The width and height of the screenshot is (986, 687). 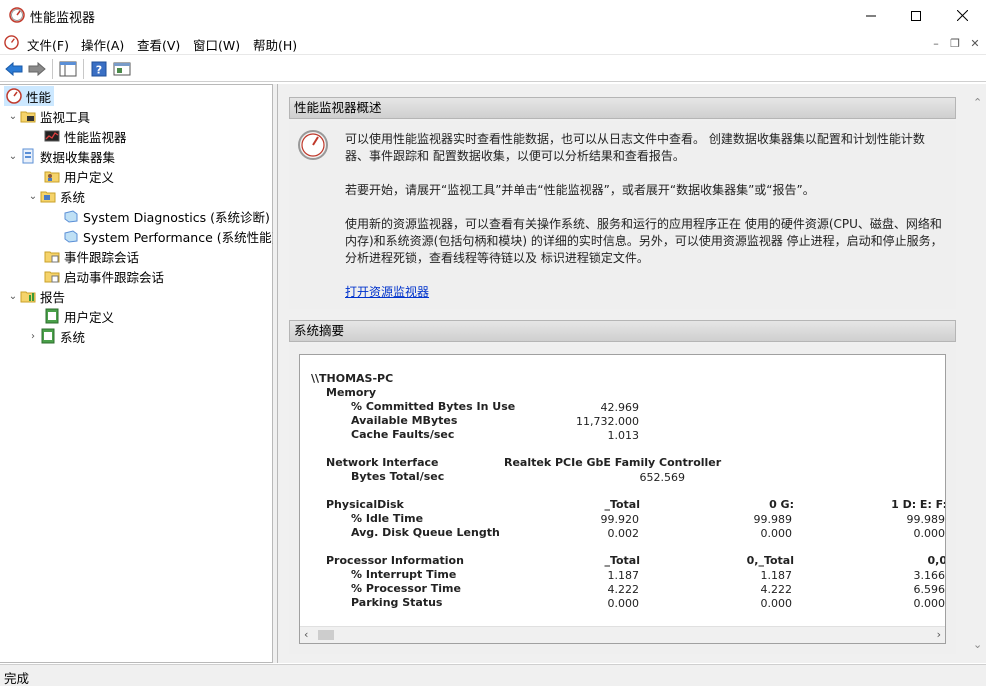 I want to click on tree-label: 监视工具, so click(x=65, y=117).